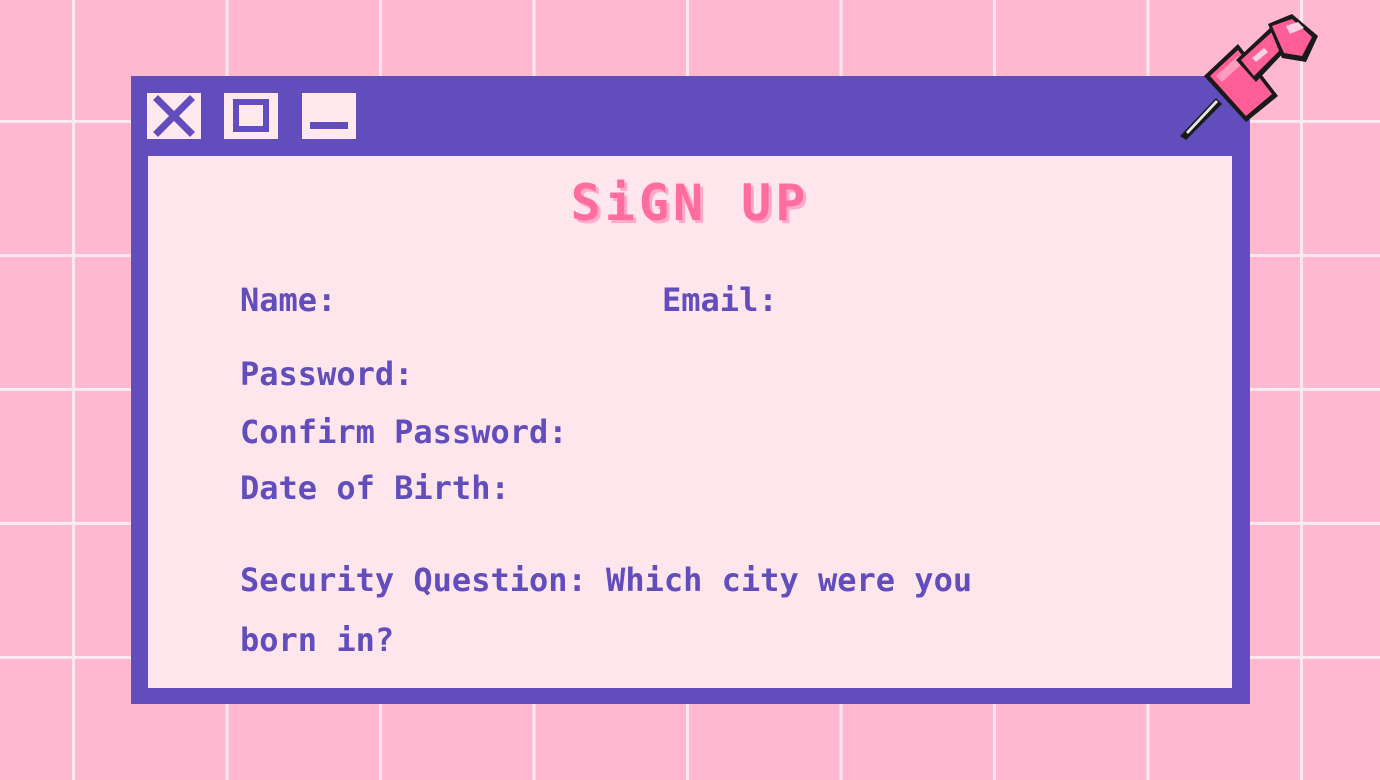 This screenshot has height=780, width=1380. I want to click on maximize-button, so click(251, 116).